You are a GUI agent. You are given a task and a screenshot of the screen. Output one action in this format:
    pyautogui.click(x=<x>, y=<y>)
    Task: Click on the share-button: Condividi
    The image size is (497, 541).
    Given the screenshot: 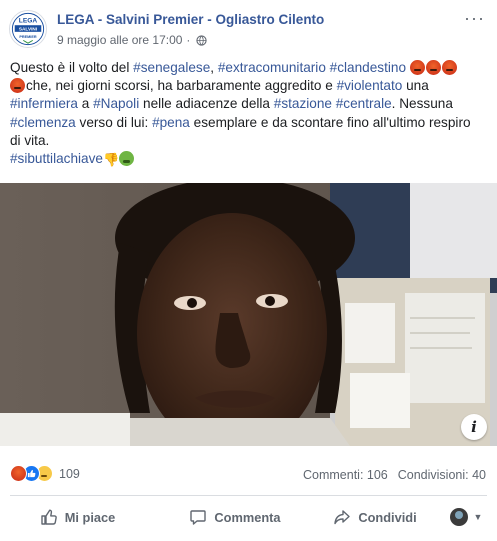 What is the action you would take?
    pyautogui.click(x=375, y=517)
    